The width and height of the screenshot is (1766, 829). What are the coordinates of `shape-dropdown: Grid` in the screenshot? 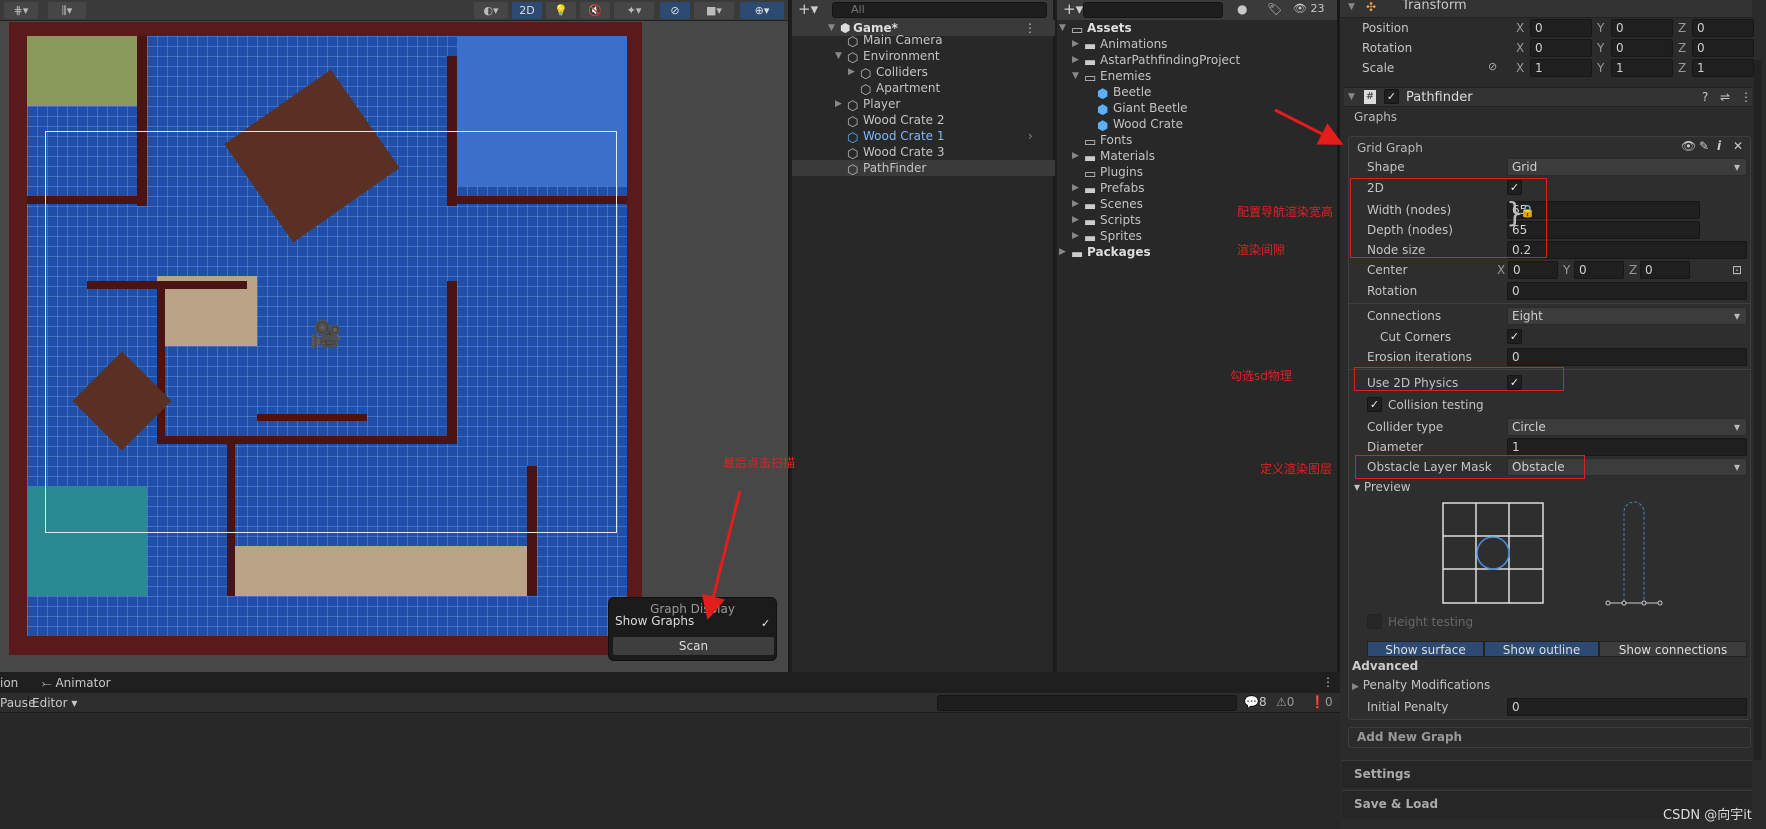 It's located at (1627, 167).